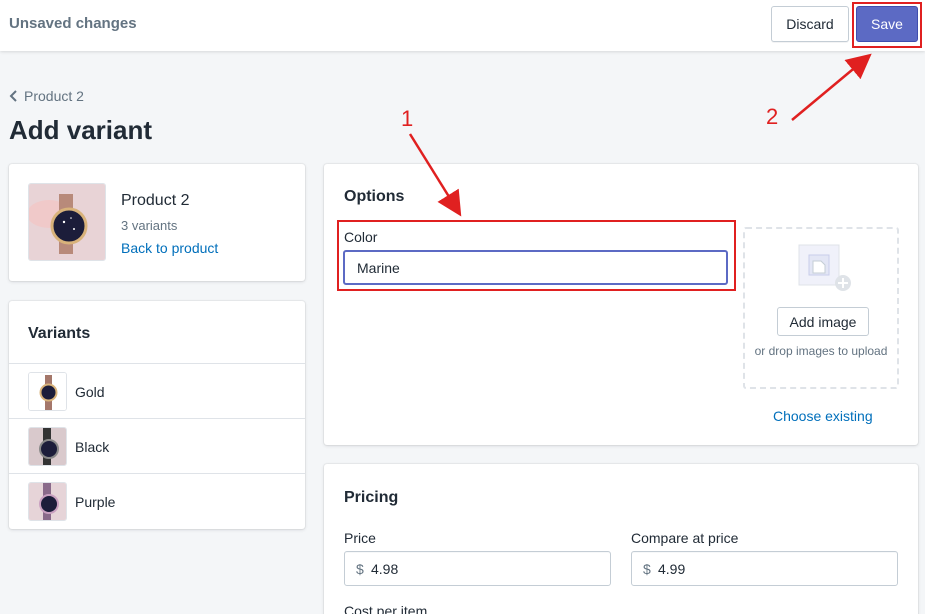 The image size is (925, 614). I want to click on annotation-step-1: 1, so click(407, 118).